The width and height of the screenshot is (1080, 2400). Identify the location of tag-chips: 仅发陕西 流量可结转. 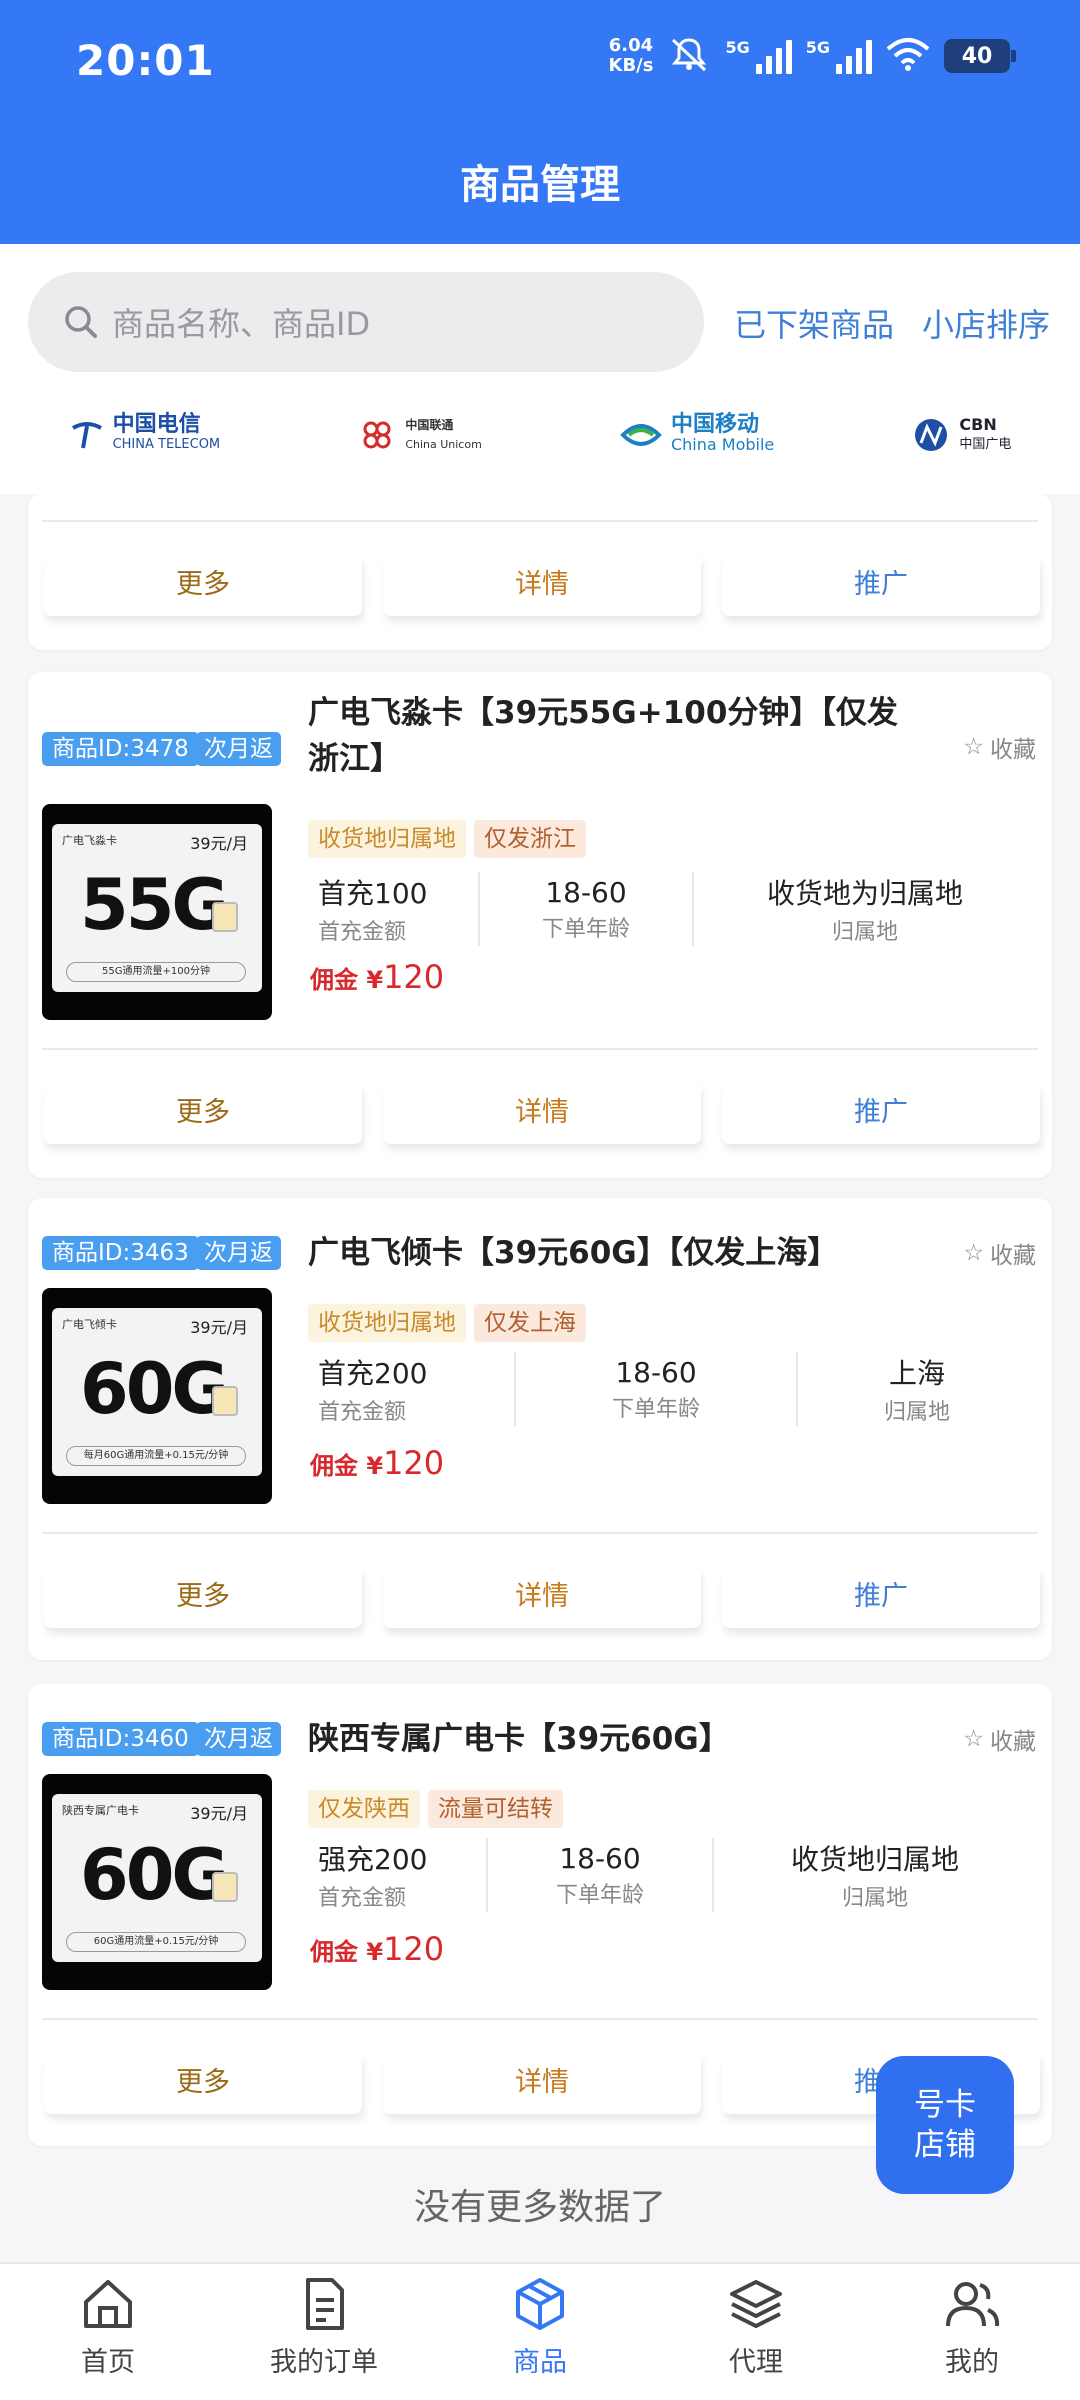
(435, 1809).